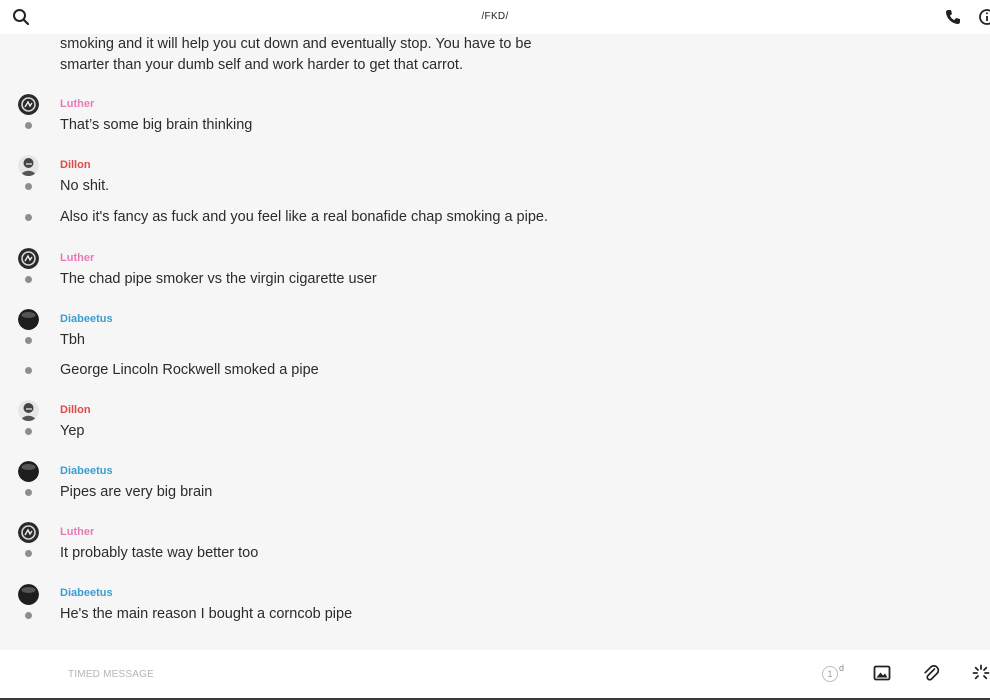 This screenshot has width=990, height=700. I want to click on message-text: Tbh, so click(72, 340).